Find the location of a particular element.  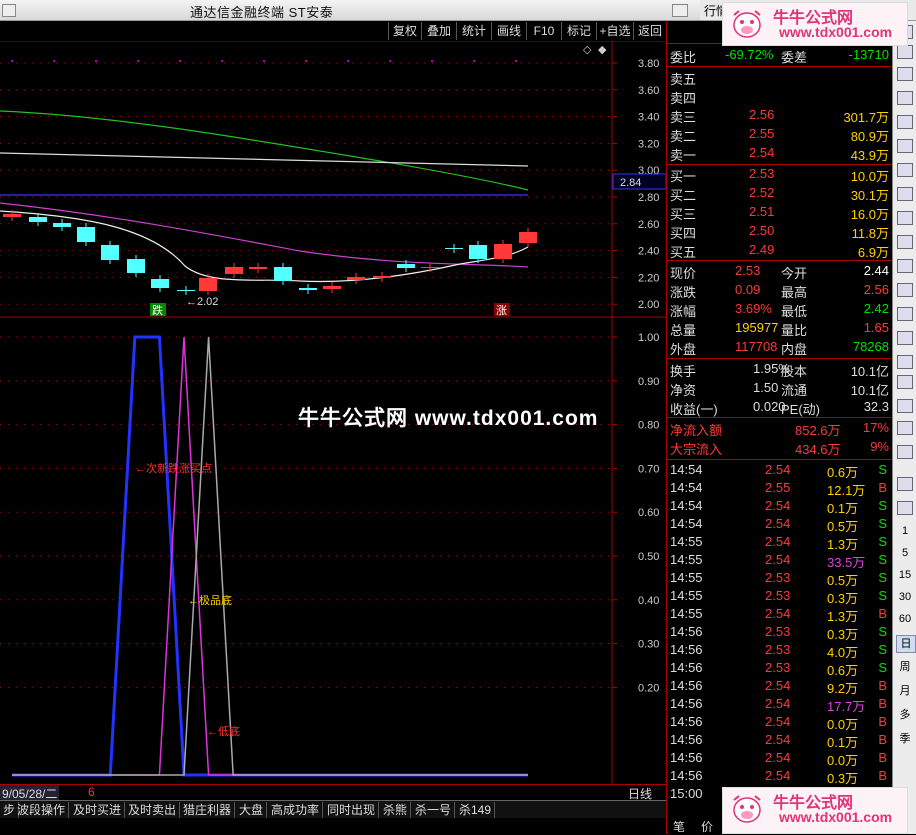

period-60: 60 is located at coordinates (905, 619).